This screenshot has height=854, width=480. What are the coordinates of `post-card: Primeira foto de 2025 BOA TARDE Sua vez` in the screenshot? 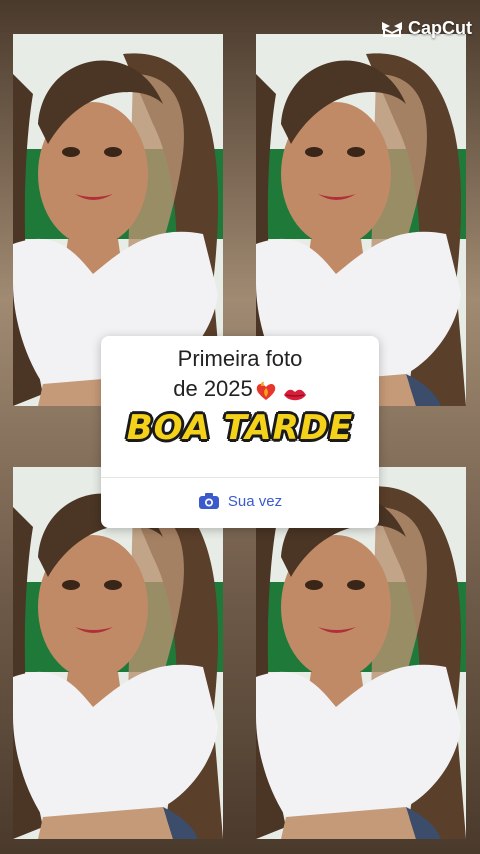 It's located at (240, 432).